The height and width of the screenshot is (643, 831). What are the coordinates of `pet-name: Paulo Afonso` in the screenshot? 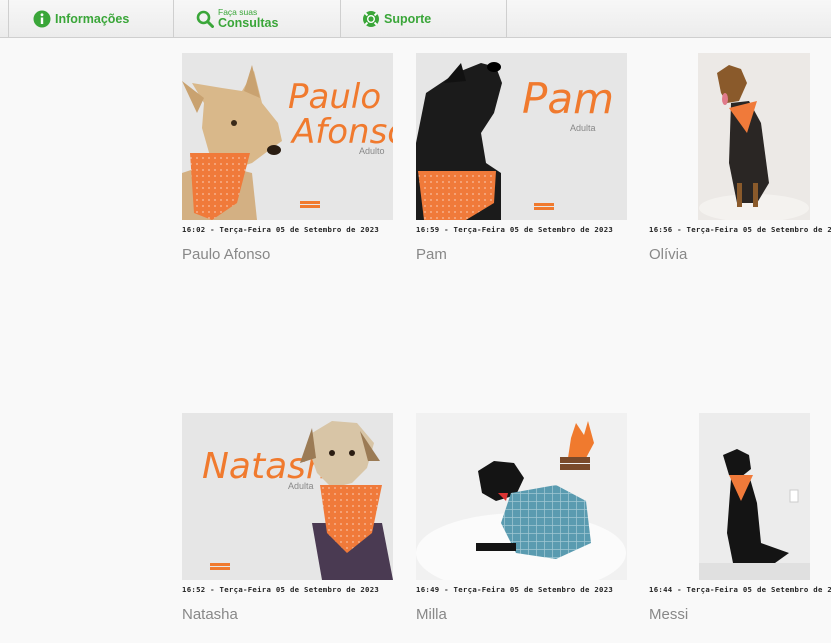 It's located at (287, 254).